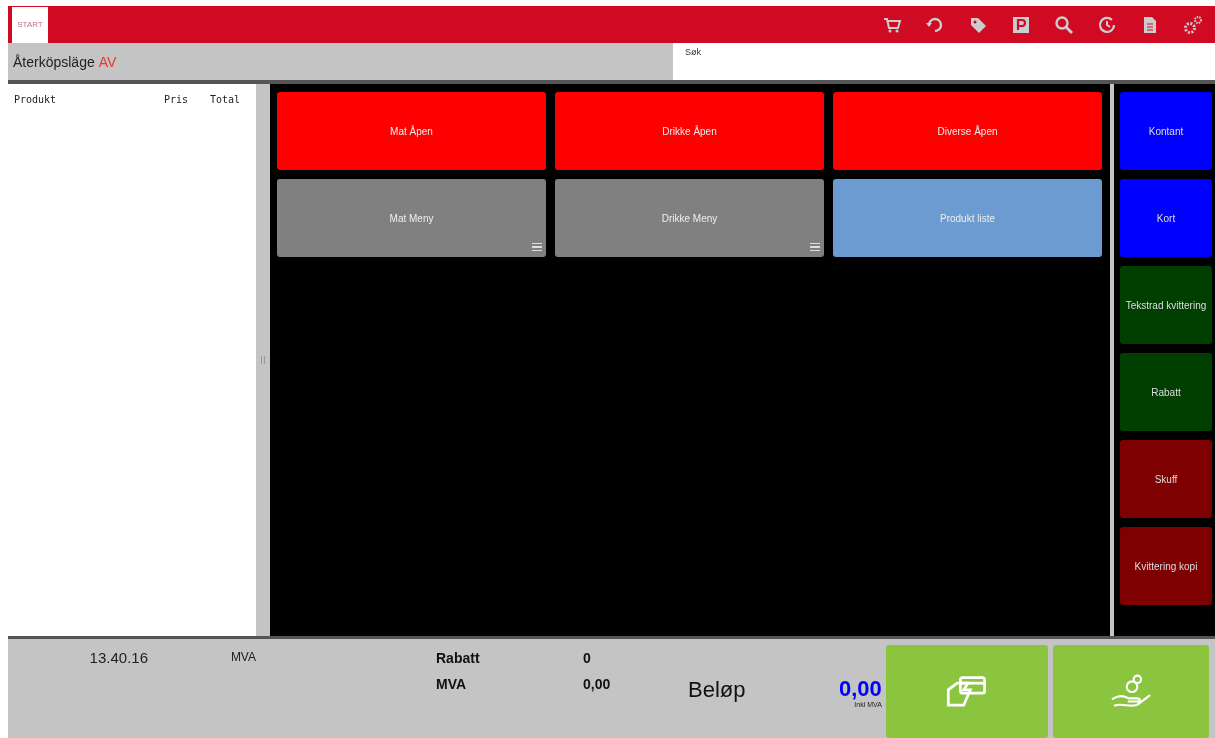 The image size is (1215, 738). I want to click on function-button: Kort, so click(1166, 218).